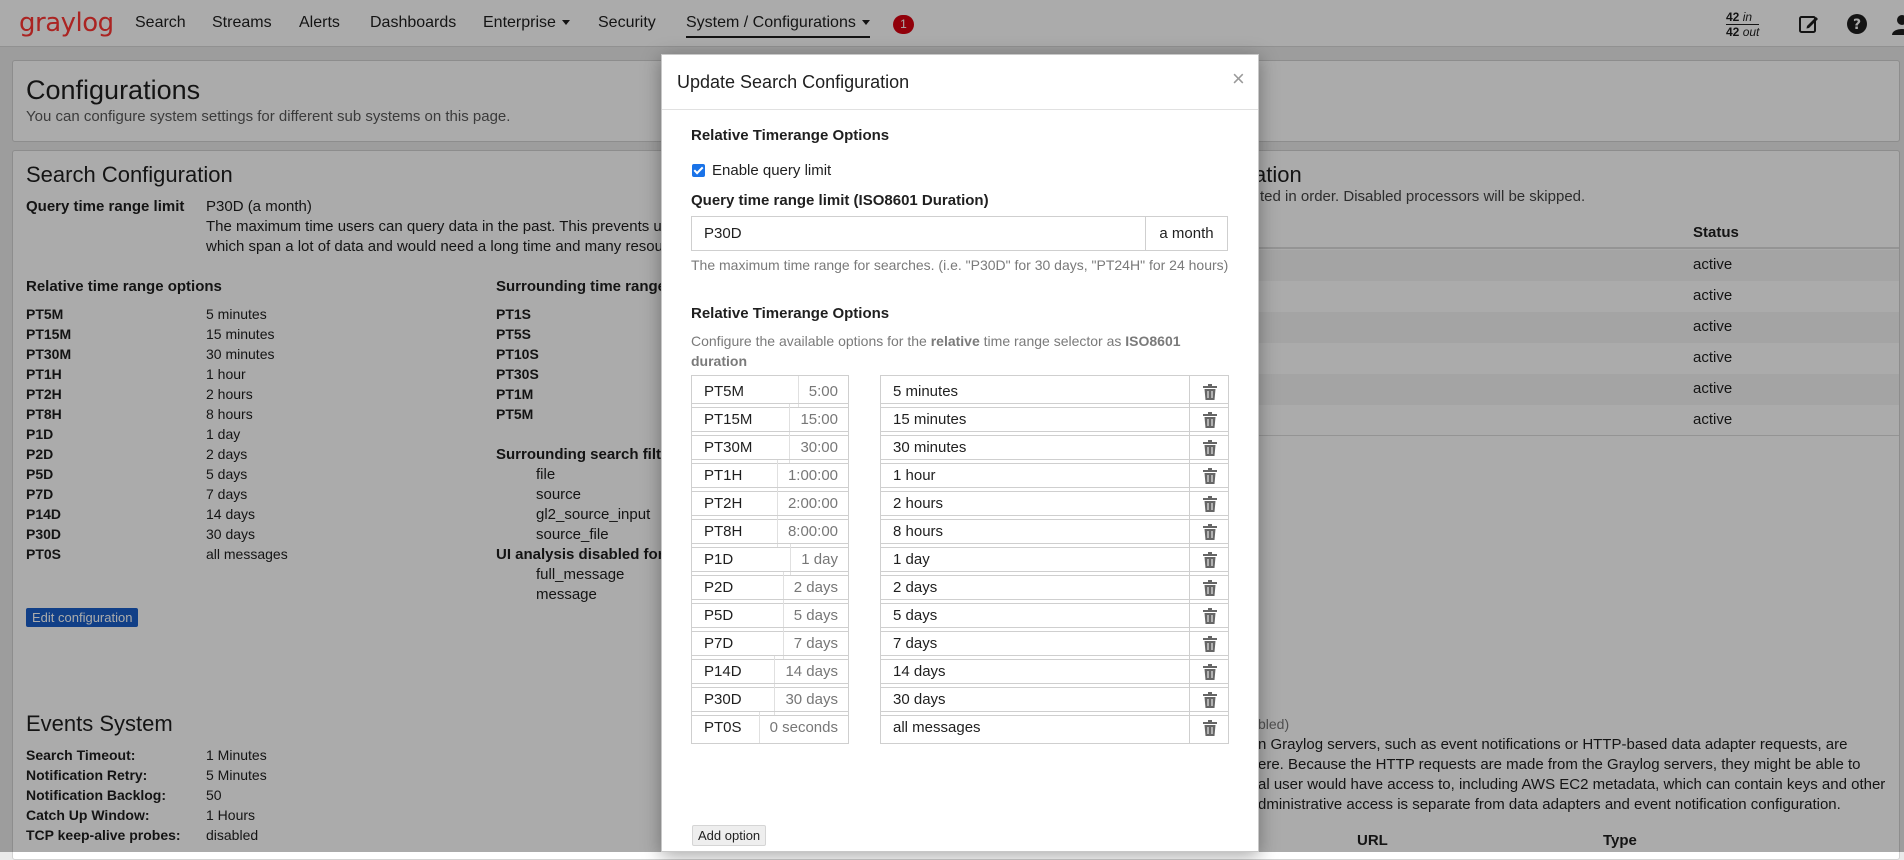  Describe the element at coordinates (915, 587) in the screenshot. I see `option-label: 2 days` at that location.